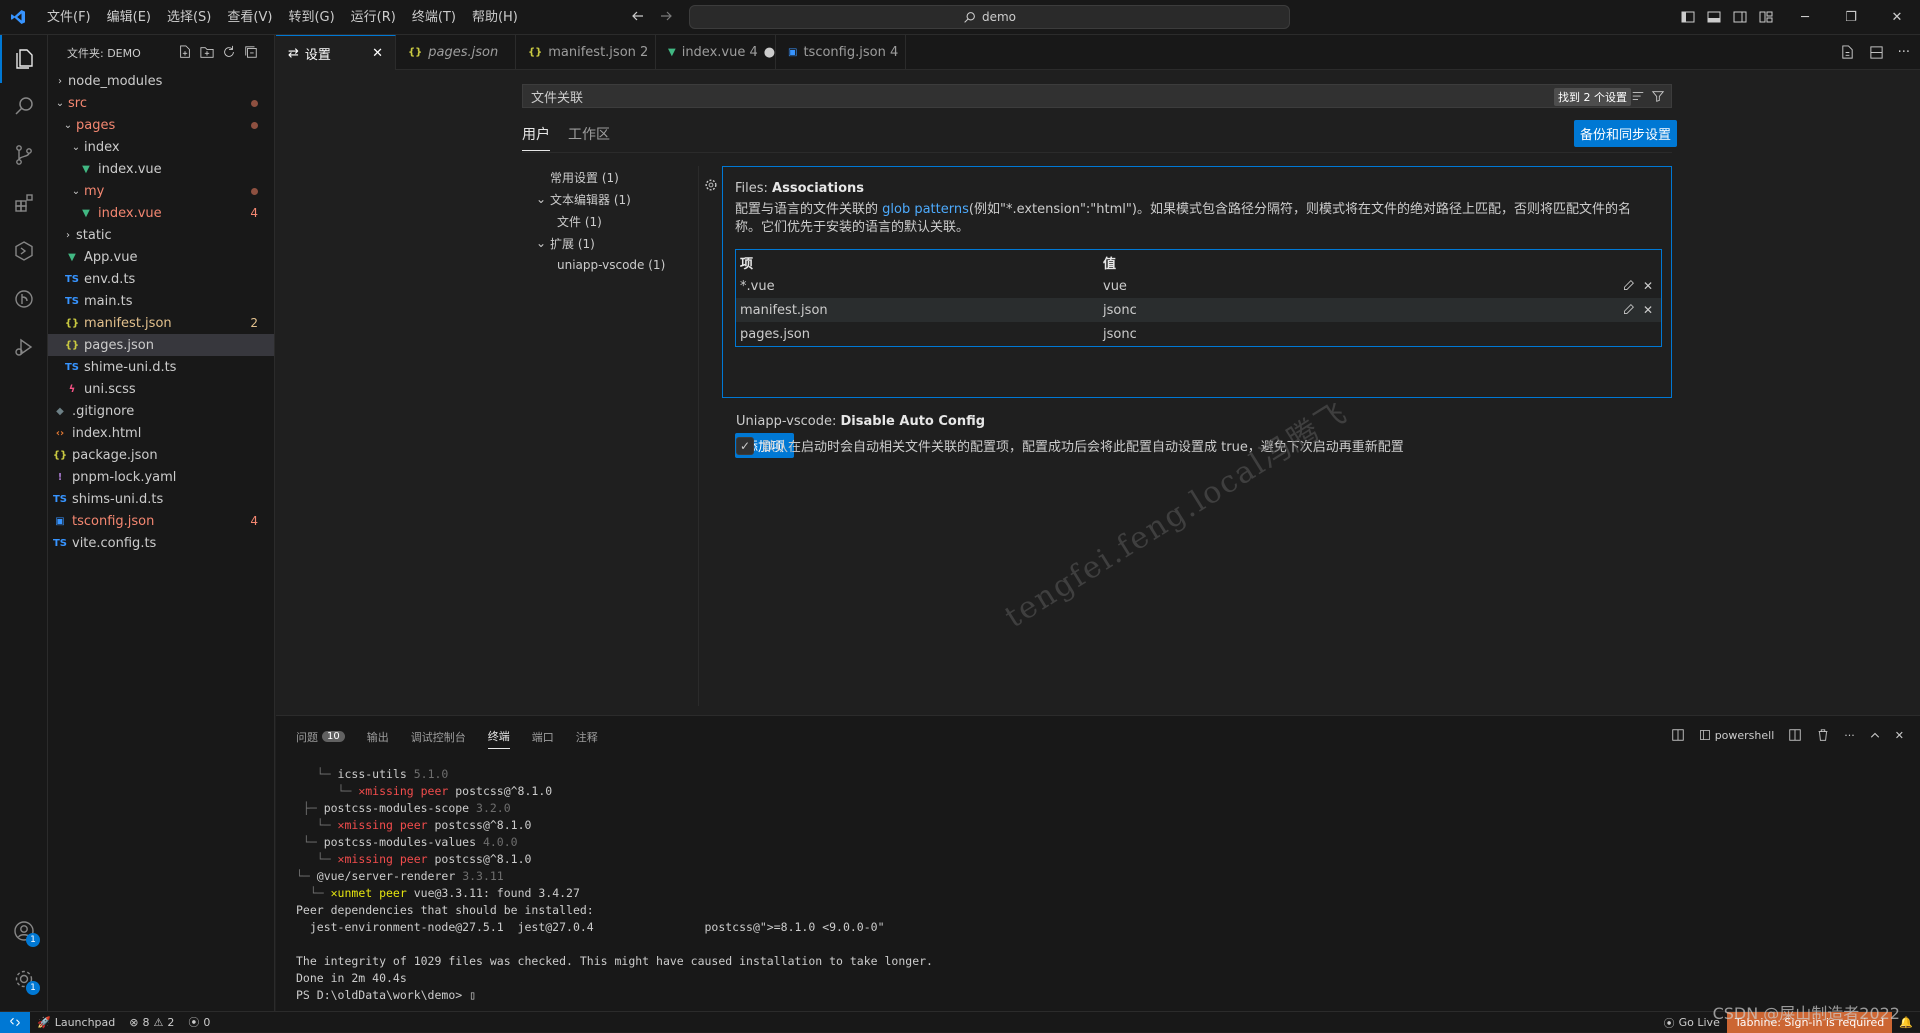 Image resolution: width=1920 pixels, height=1033 pixels. What do you see at coordinates (336, 52) in the screenshot?
I see `tab-settings: ⇄ 设置 ✕` at bounding box center [336, 52].